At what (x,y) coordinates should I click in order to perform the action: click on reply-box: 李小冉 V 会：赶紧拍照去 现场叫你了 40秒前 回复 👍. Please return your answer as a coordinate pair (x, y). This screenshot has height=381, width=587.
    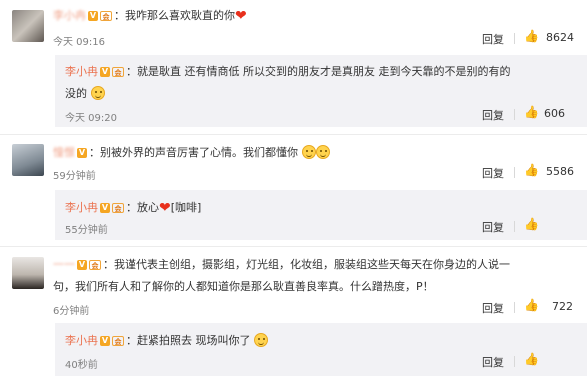
    Looking at the image, I should click on (321, 349).